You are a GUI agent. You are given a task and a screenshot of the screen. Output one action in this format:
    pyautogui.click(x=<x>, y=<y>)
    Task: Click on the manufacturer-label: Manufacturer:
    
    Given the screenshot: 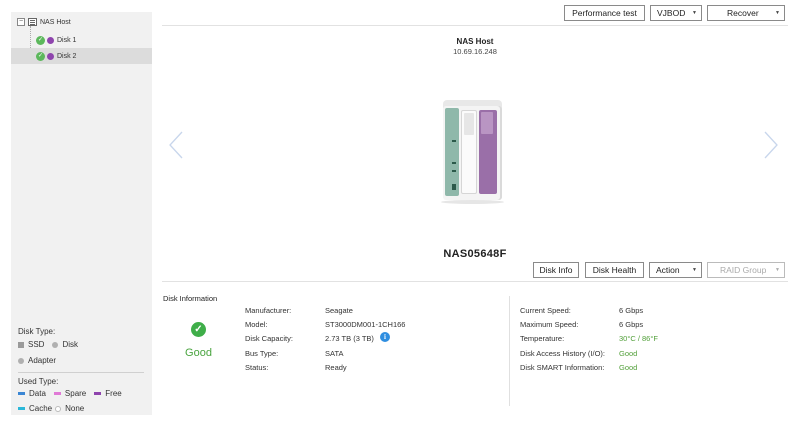 What is the action you would take?
    pyautogui.click(x=268, y=310)
    